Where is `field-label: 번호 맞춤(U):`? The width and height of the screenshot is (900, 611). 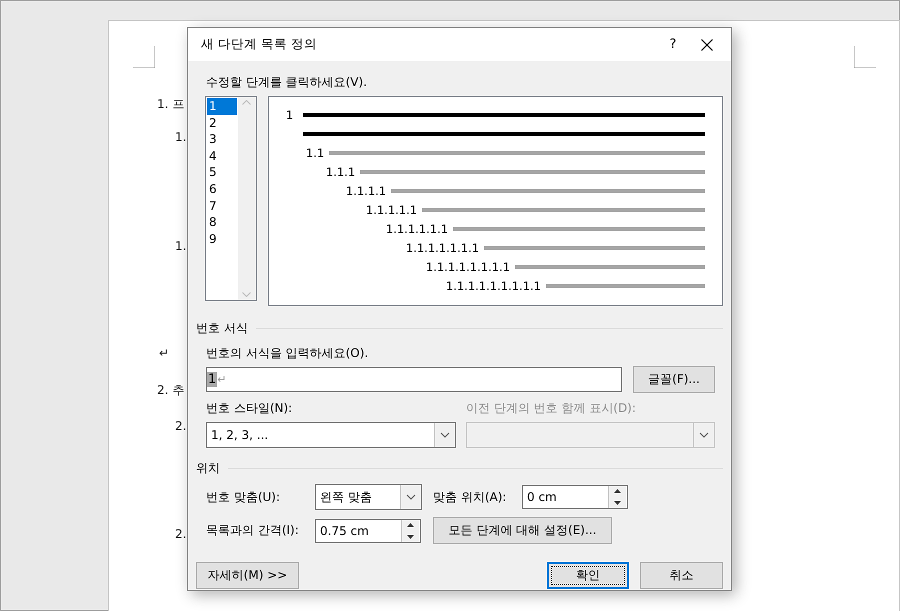 field-label: 번호 맞춤(U): is located at coordinates (244, 497).